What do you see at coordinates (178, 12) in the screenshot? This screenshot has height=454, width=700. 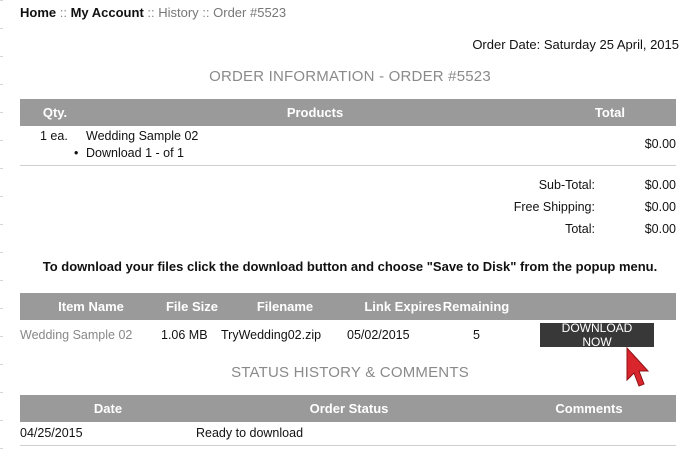 I see `breadcrumb-history-link: History` at bounding box center [178, 12].